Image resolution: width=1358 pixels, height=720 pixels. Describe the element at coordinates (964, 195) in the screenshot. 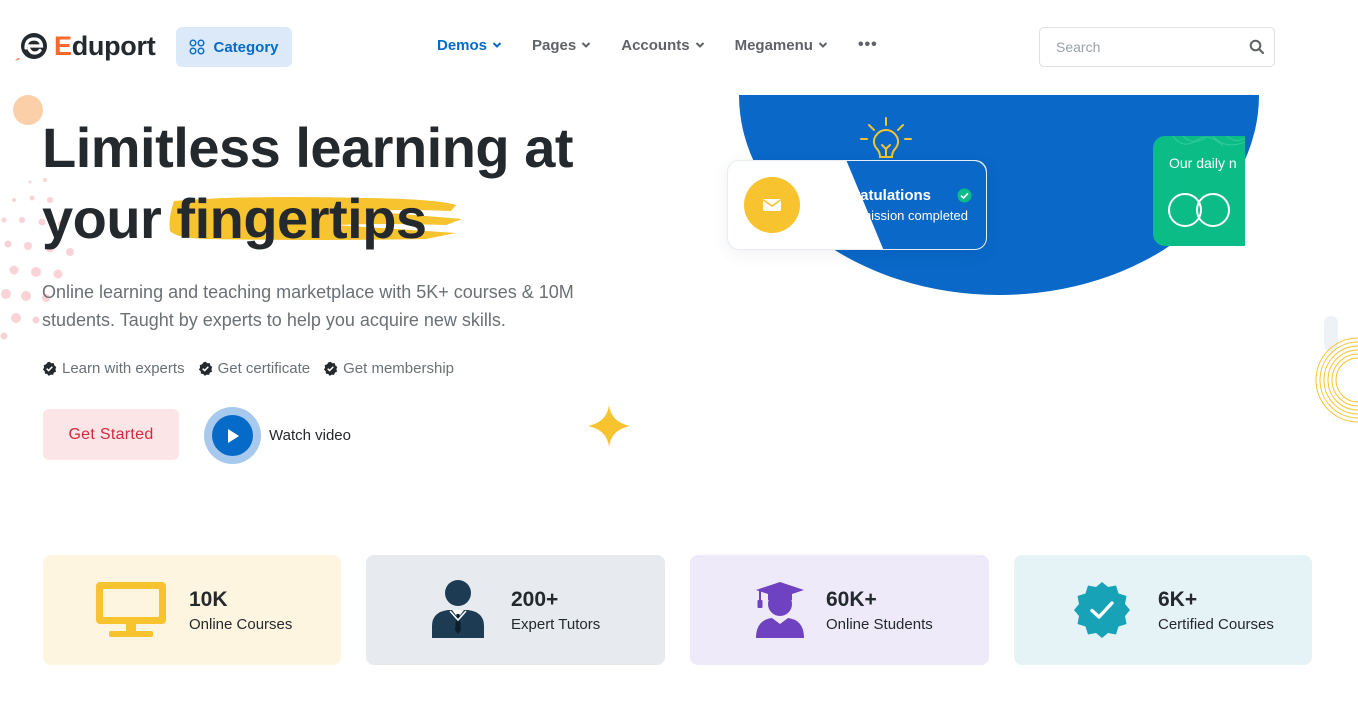

I see `check-circle-icon` at that location.